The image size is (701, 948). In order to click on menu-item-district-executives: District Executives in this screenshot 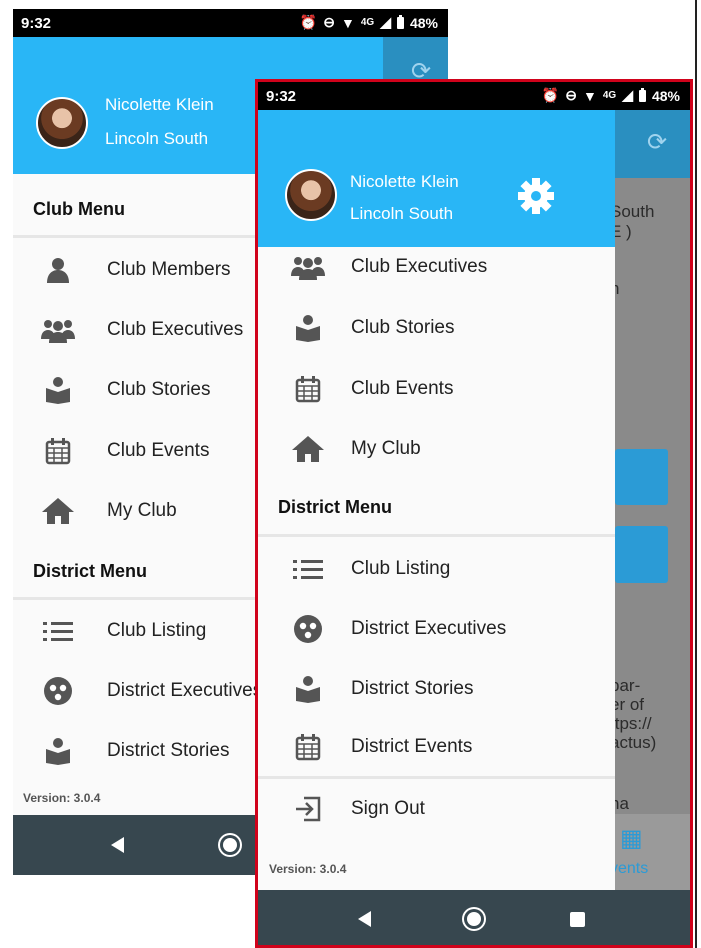, I will do `click(436, 629)`.